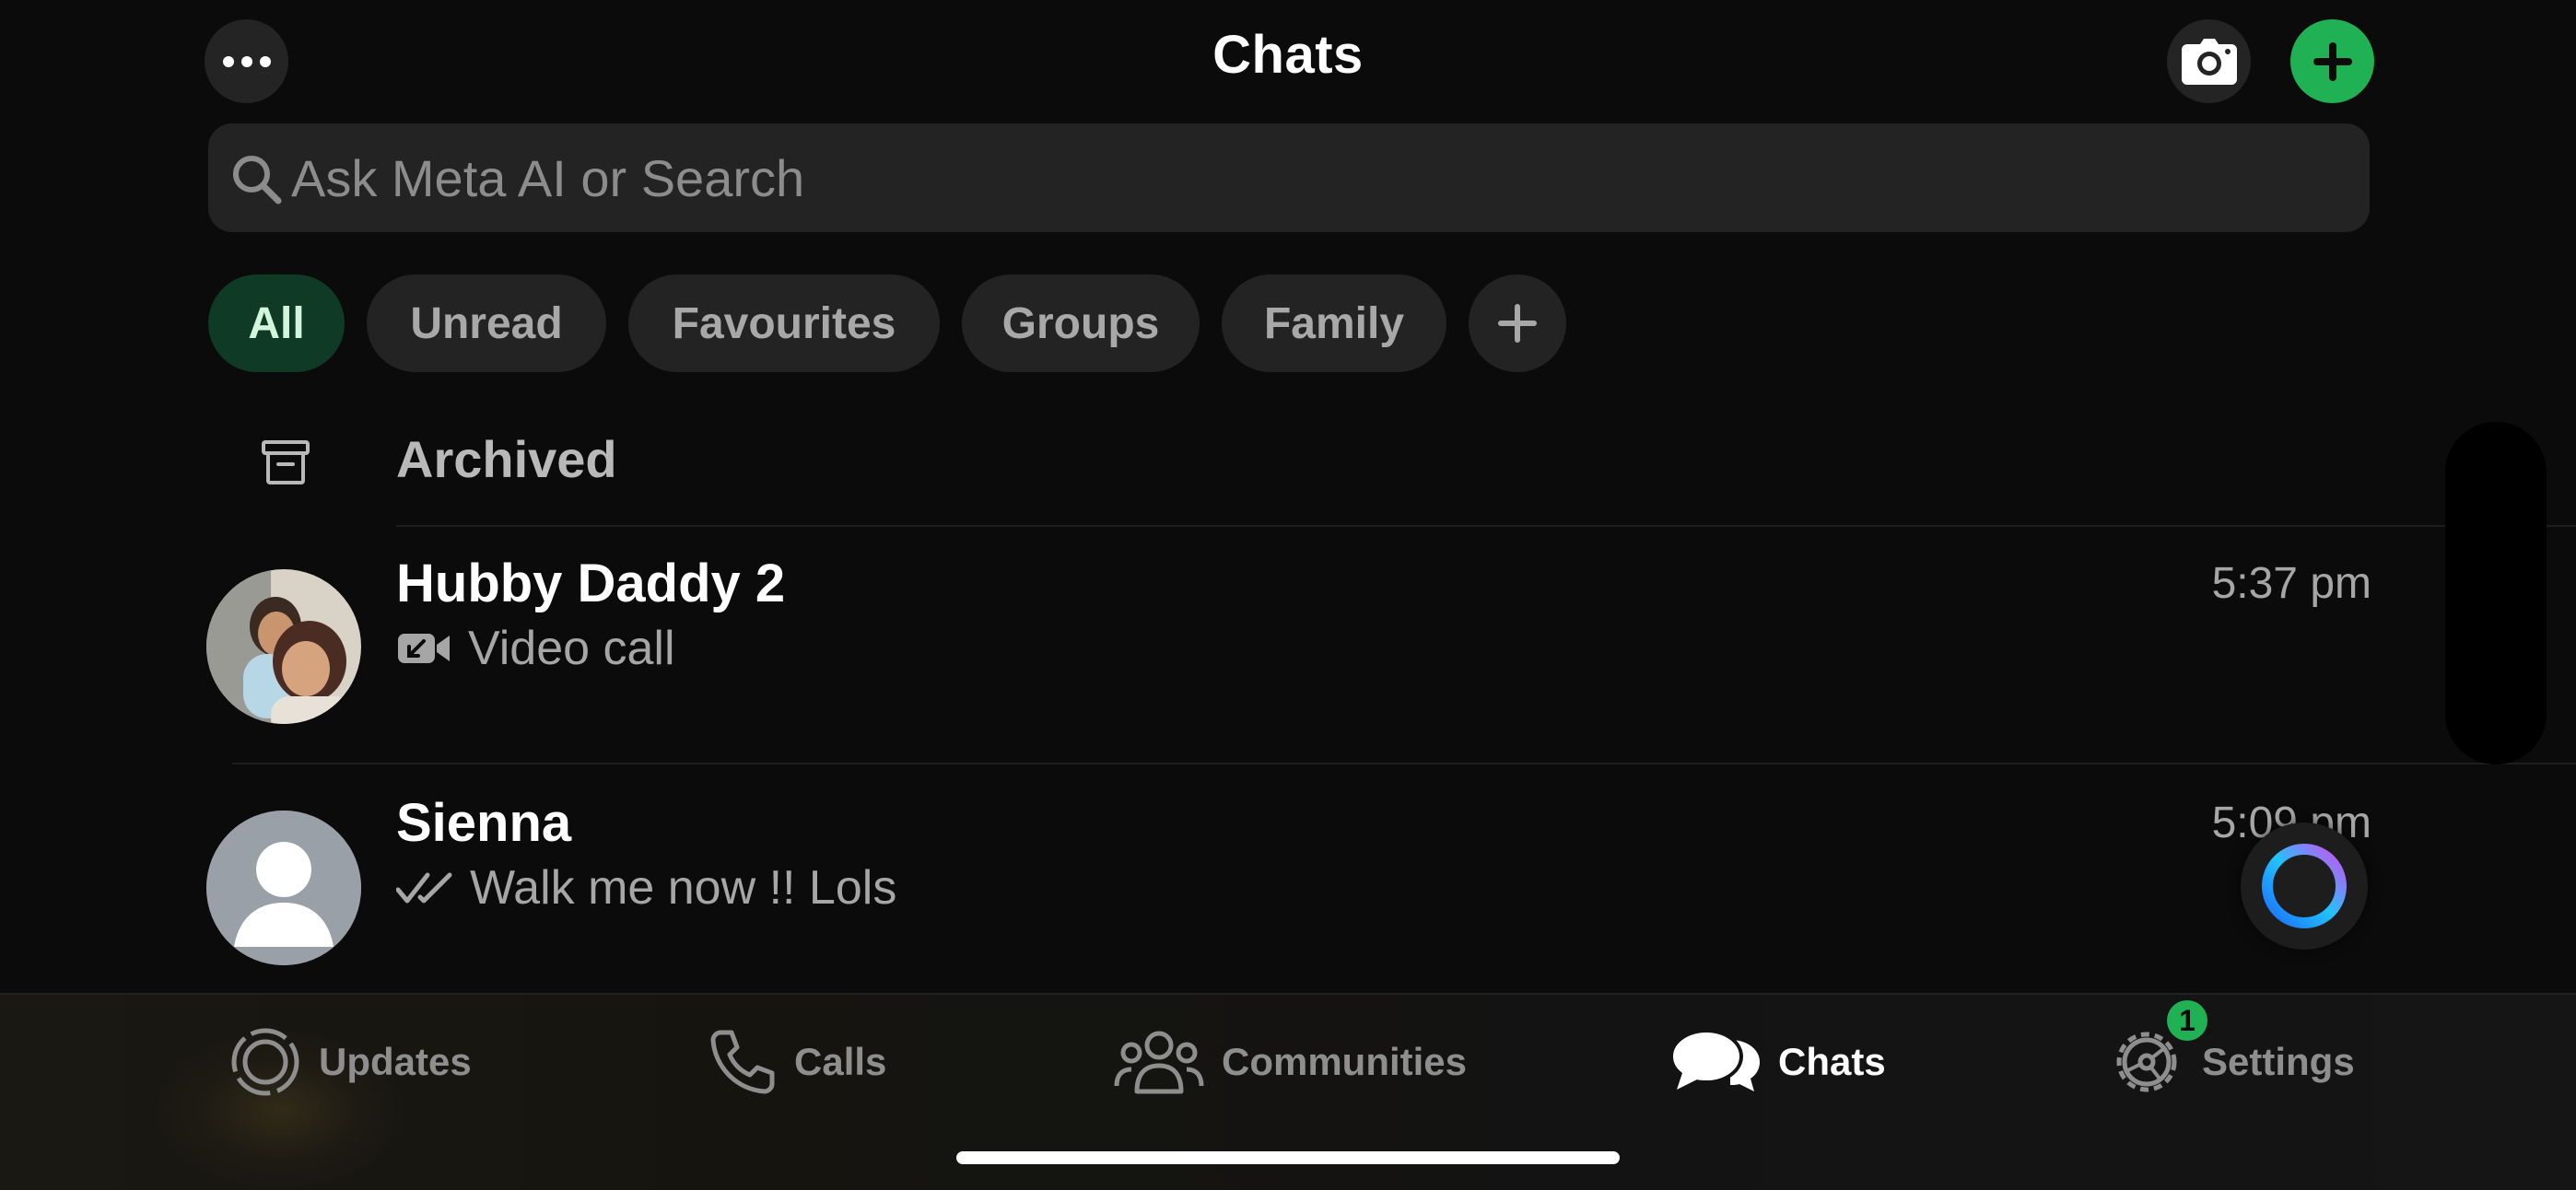 The height and width of the screenshot is (1190, 2576). I want to click on meta-ai-button, so click(2304, 886).